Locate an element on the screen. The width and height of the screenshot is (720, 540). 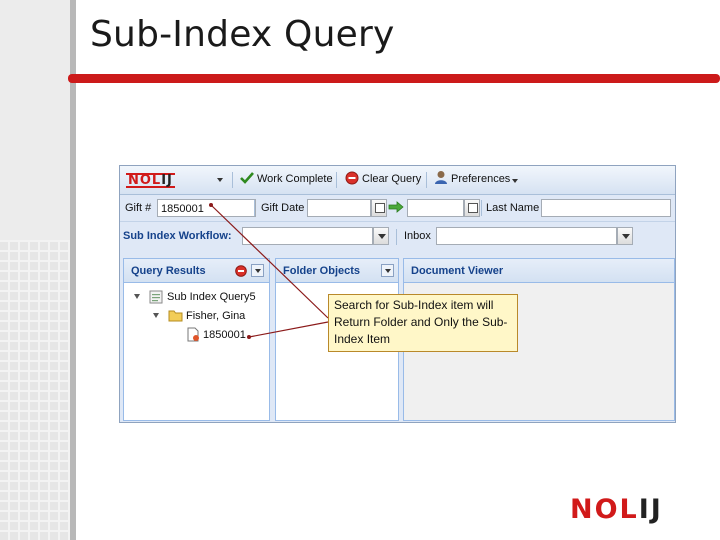
nolij-footer-logo: NOLIJ is located at coordinates (616, 509).